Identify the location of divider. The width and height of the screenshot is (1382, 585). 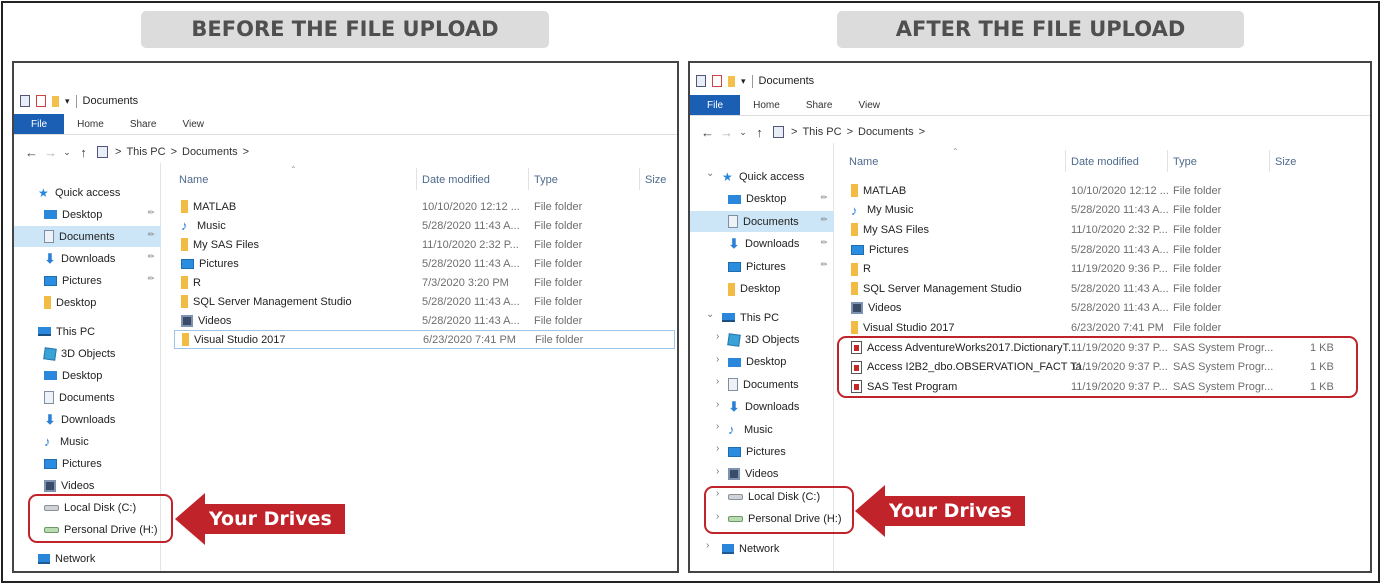
(752, 81).